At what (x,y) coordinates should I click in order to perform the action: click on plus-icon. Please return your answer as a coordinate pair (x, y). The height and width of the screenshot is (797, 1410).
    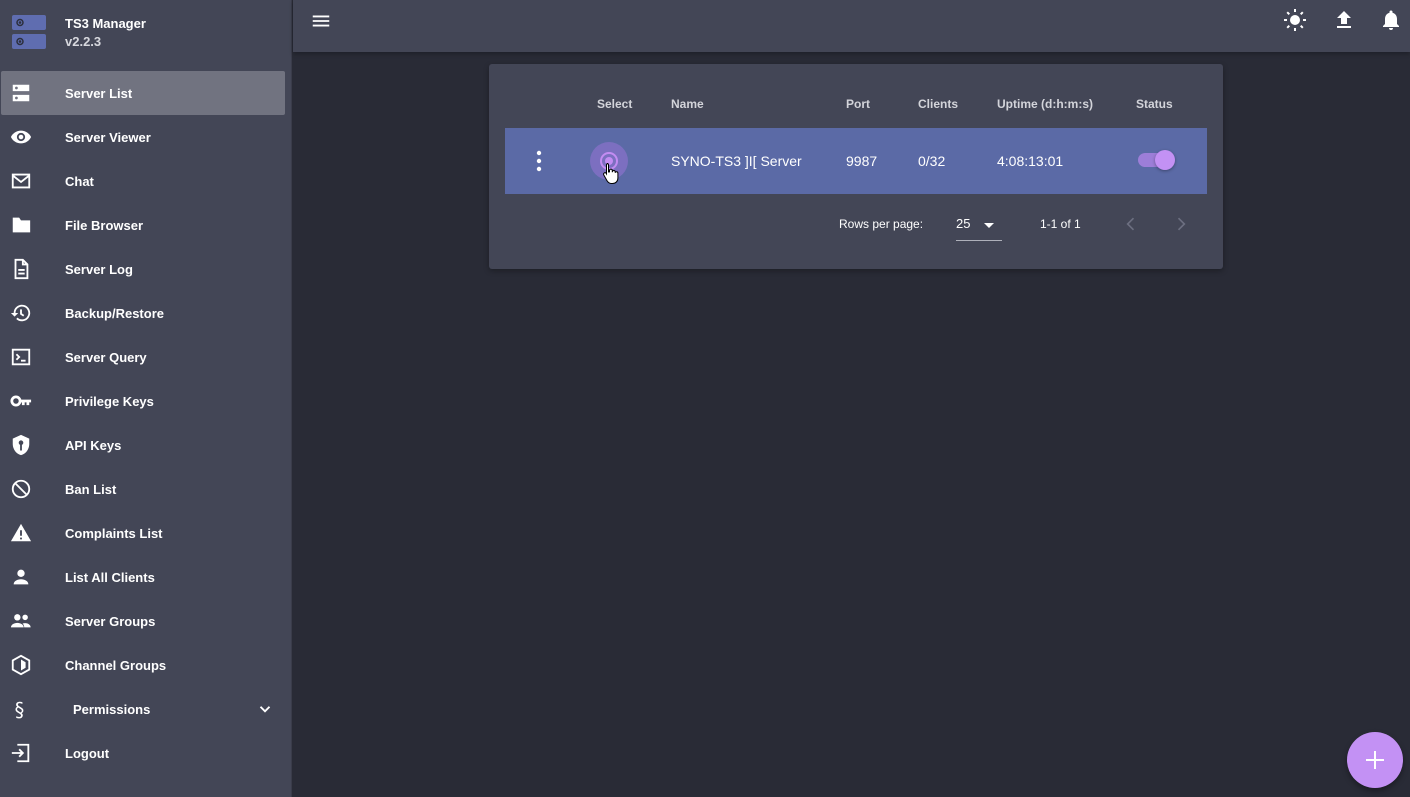
    Looking at the image, I should click on (1375, 760).